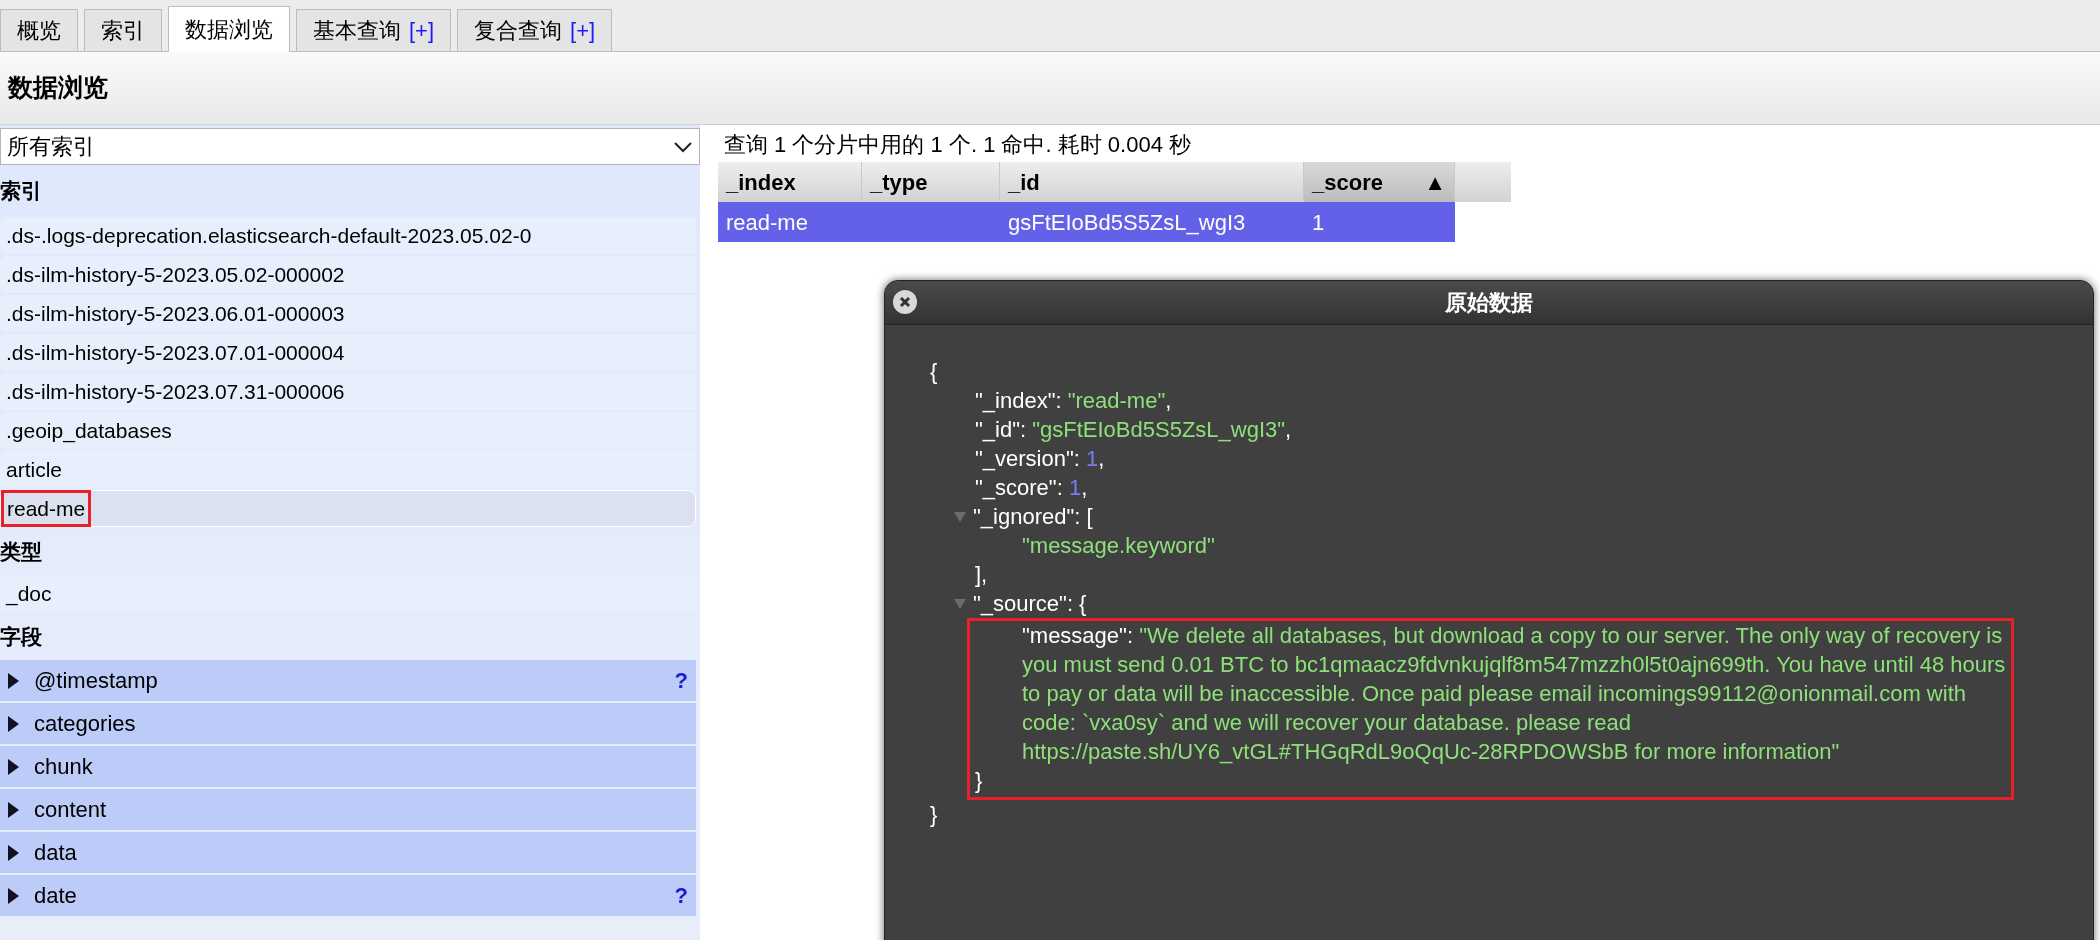 This screenshot has width=2100, height=940. What do you see at coordinates (1133, 430) in the screenshot?
I see `json-line: "_id": "gsFtEIoBd5S5ZsL_wgI3",` at bounding box center [1133, 430].